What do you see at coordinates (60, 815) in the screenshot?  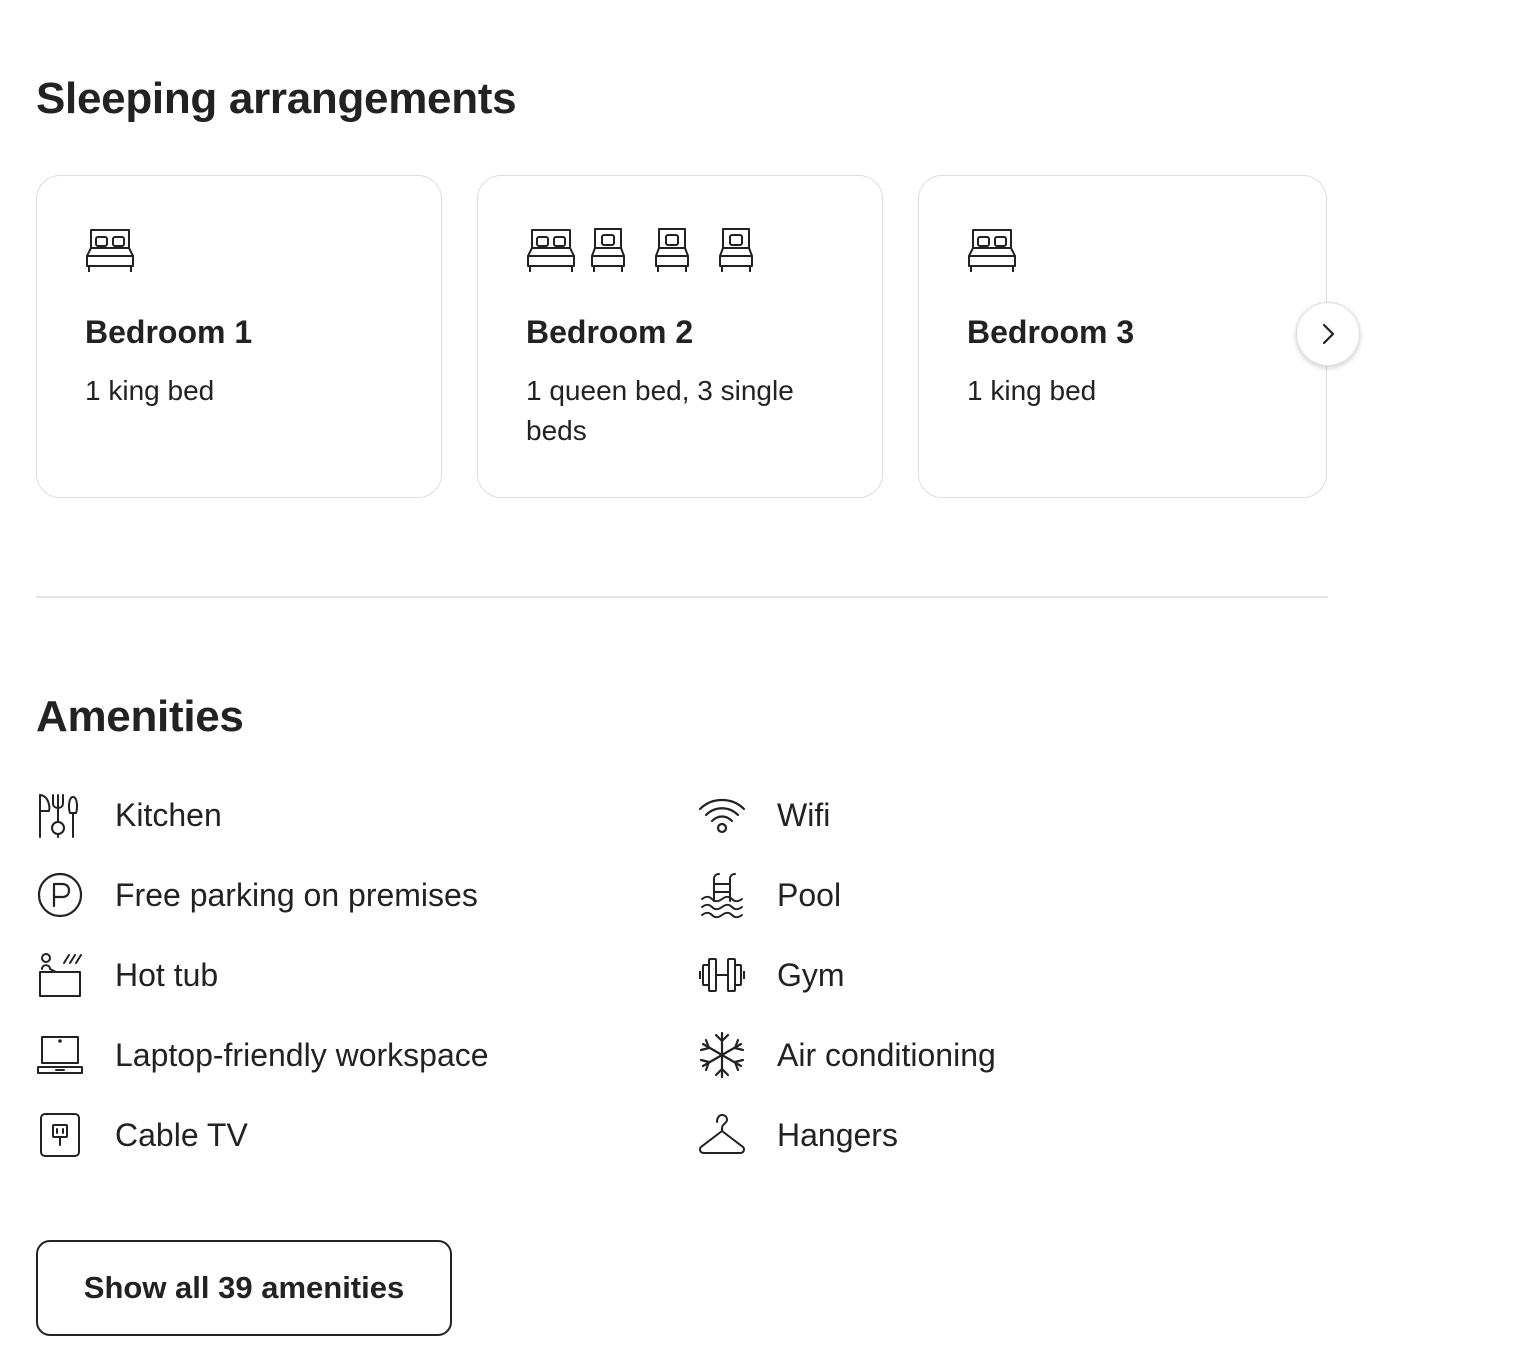 I see `kitchen-icon` at bounding box center [60, 815].